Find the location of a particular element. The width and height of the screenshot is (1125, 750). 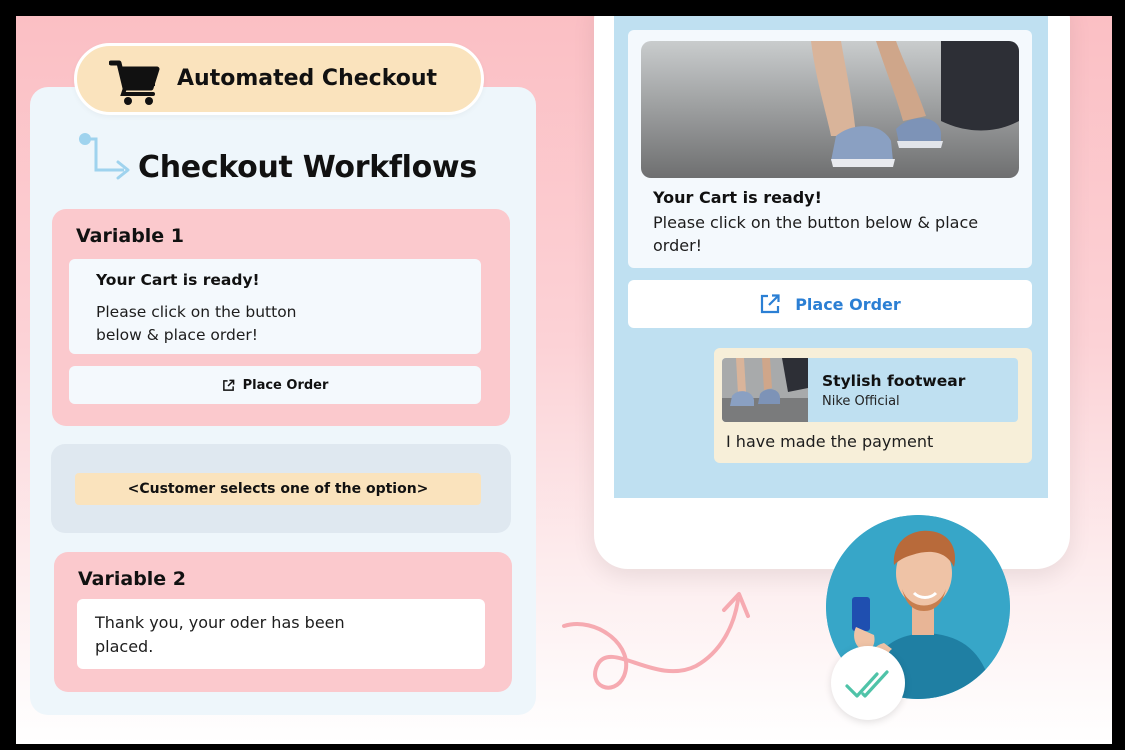

header-title: Automated Checkout is located at coordinates (307, 78).